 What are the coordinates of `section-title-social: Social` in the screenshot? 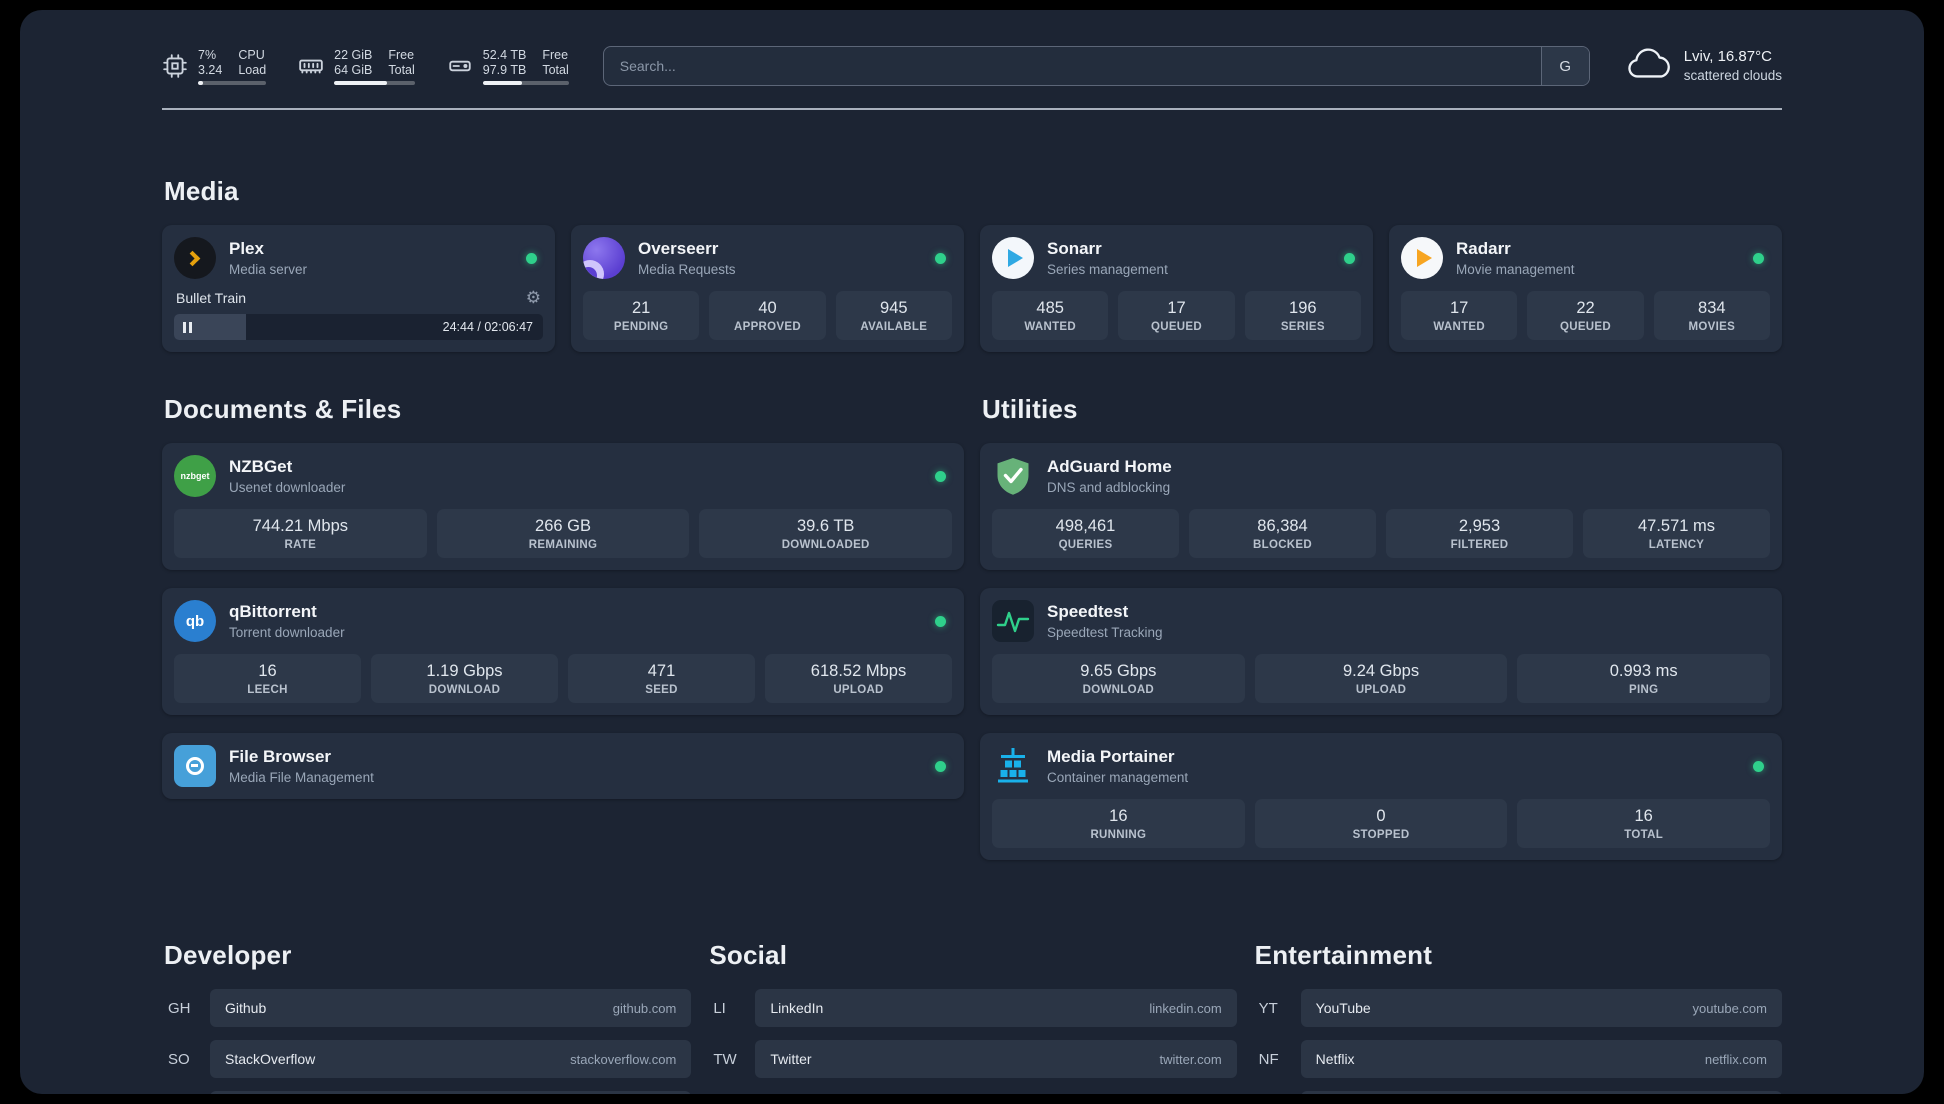 It's located at (748, 955).